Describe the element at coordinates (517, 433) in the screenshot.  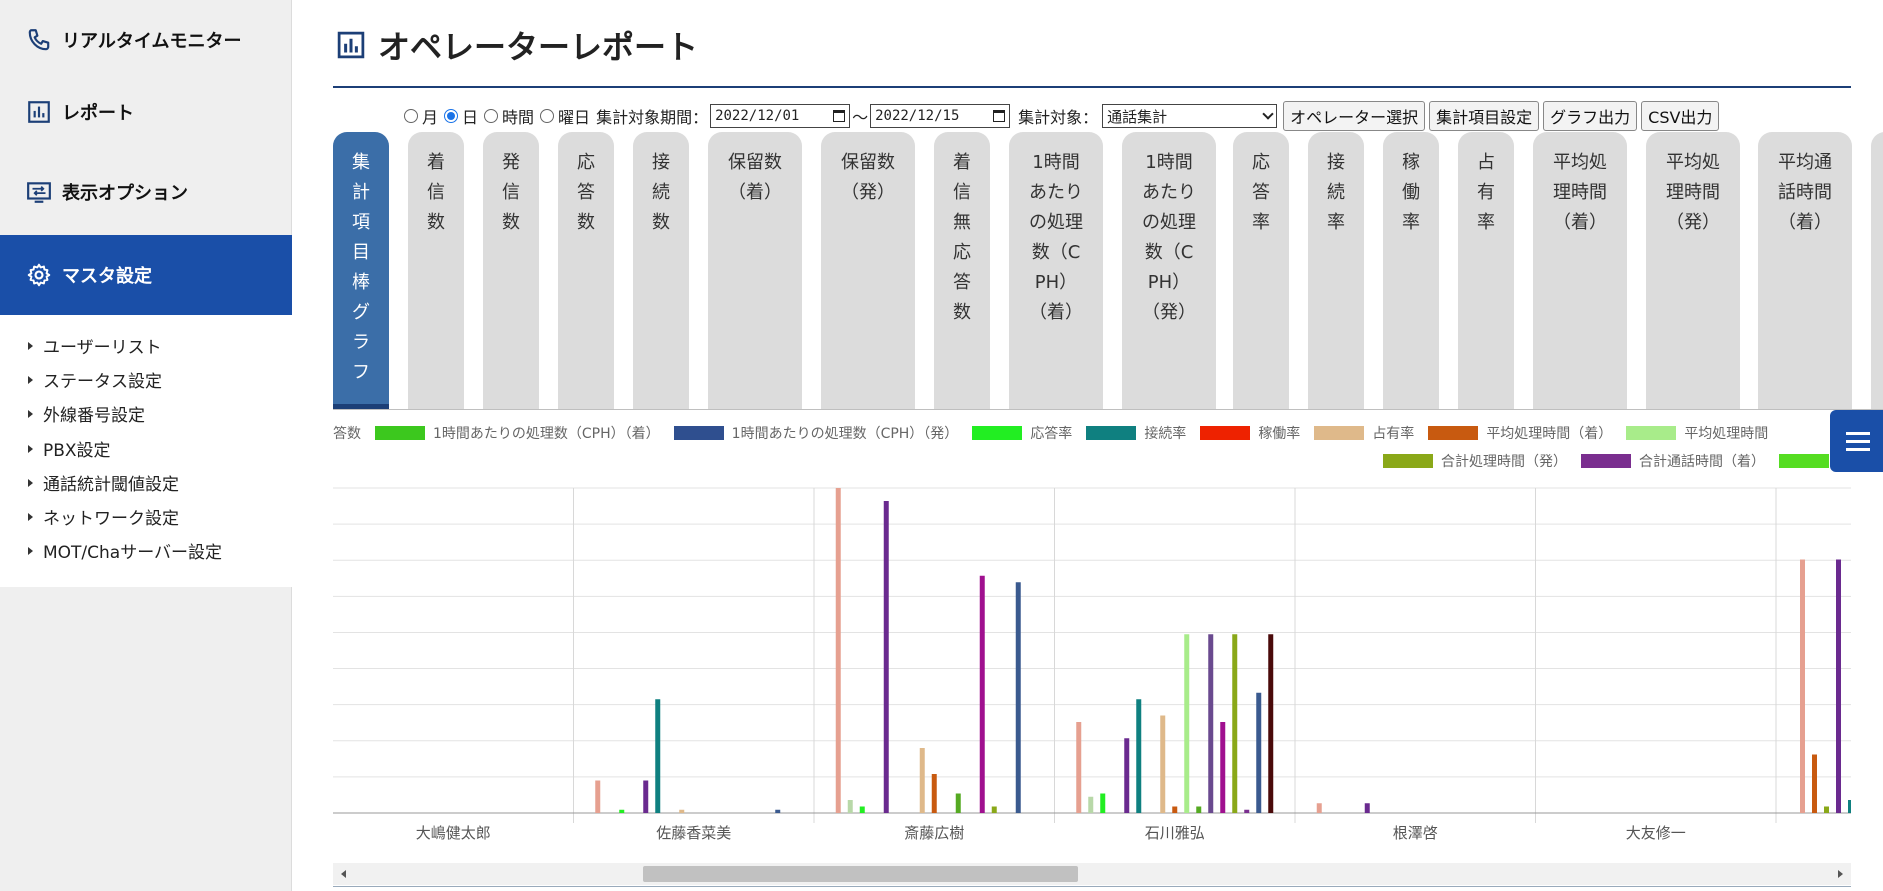
I see `legend-item: 1時間あたりの処理数（CPH）（着）` at that location.